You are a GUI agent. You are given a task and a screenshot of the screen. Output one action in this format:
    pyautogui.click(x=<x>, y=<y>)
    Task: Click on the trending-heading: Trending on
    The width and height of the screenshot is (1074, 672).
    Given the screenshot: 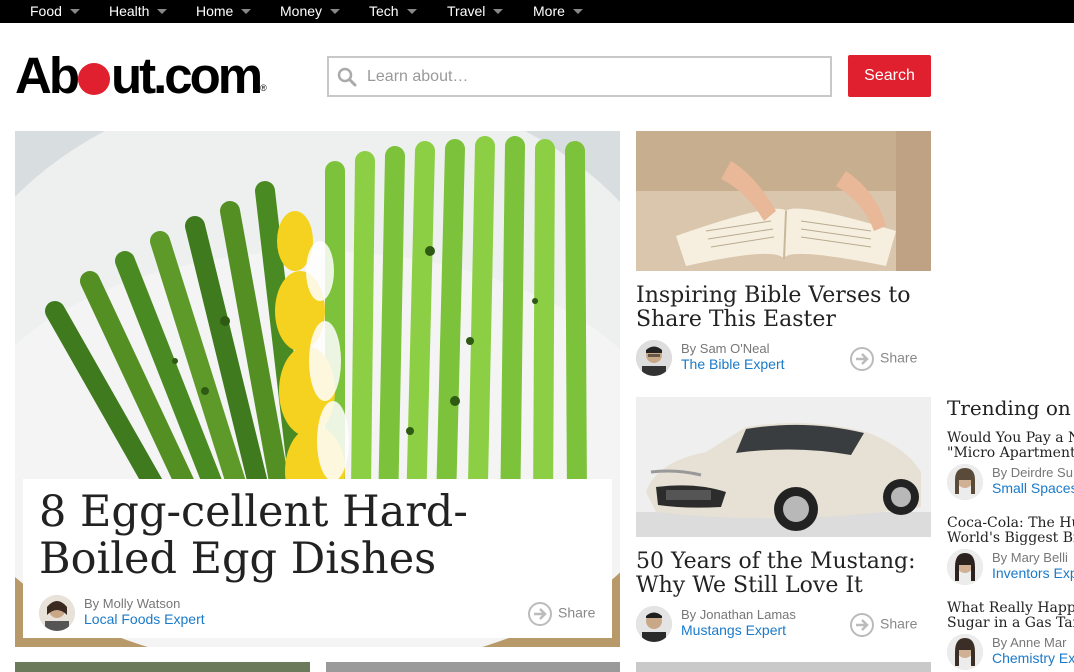 What is the action you would take?
    pyautogui.click(x=1009, y=408)
    